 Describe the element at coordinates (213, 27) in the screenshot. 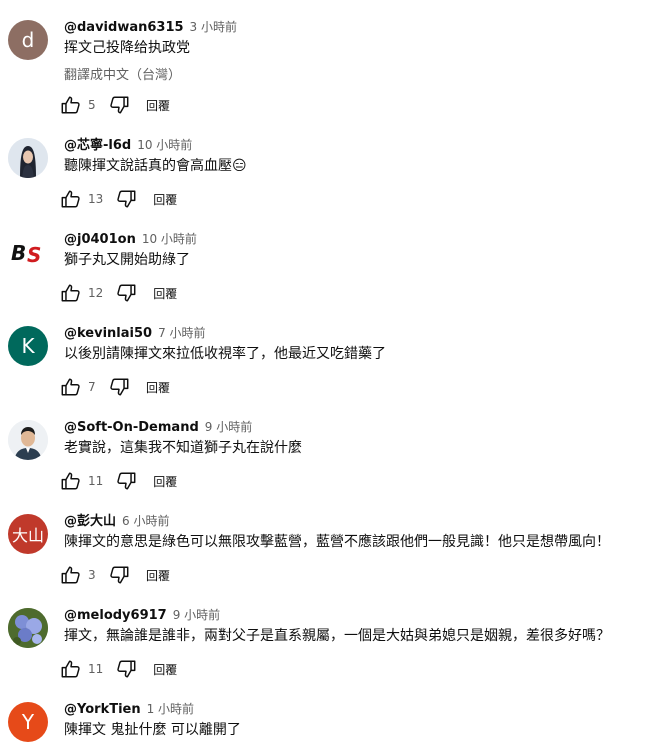

I see `timestamp: 3 小時前` at that location.